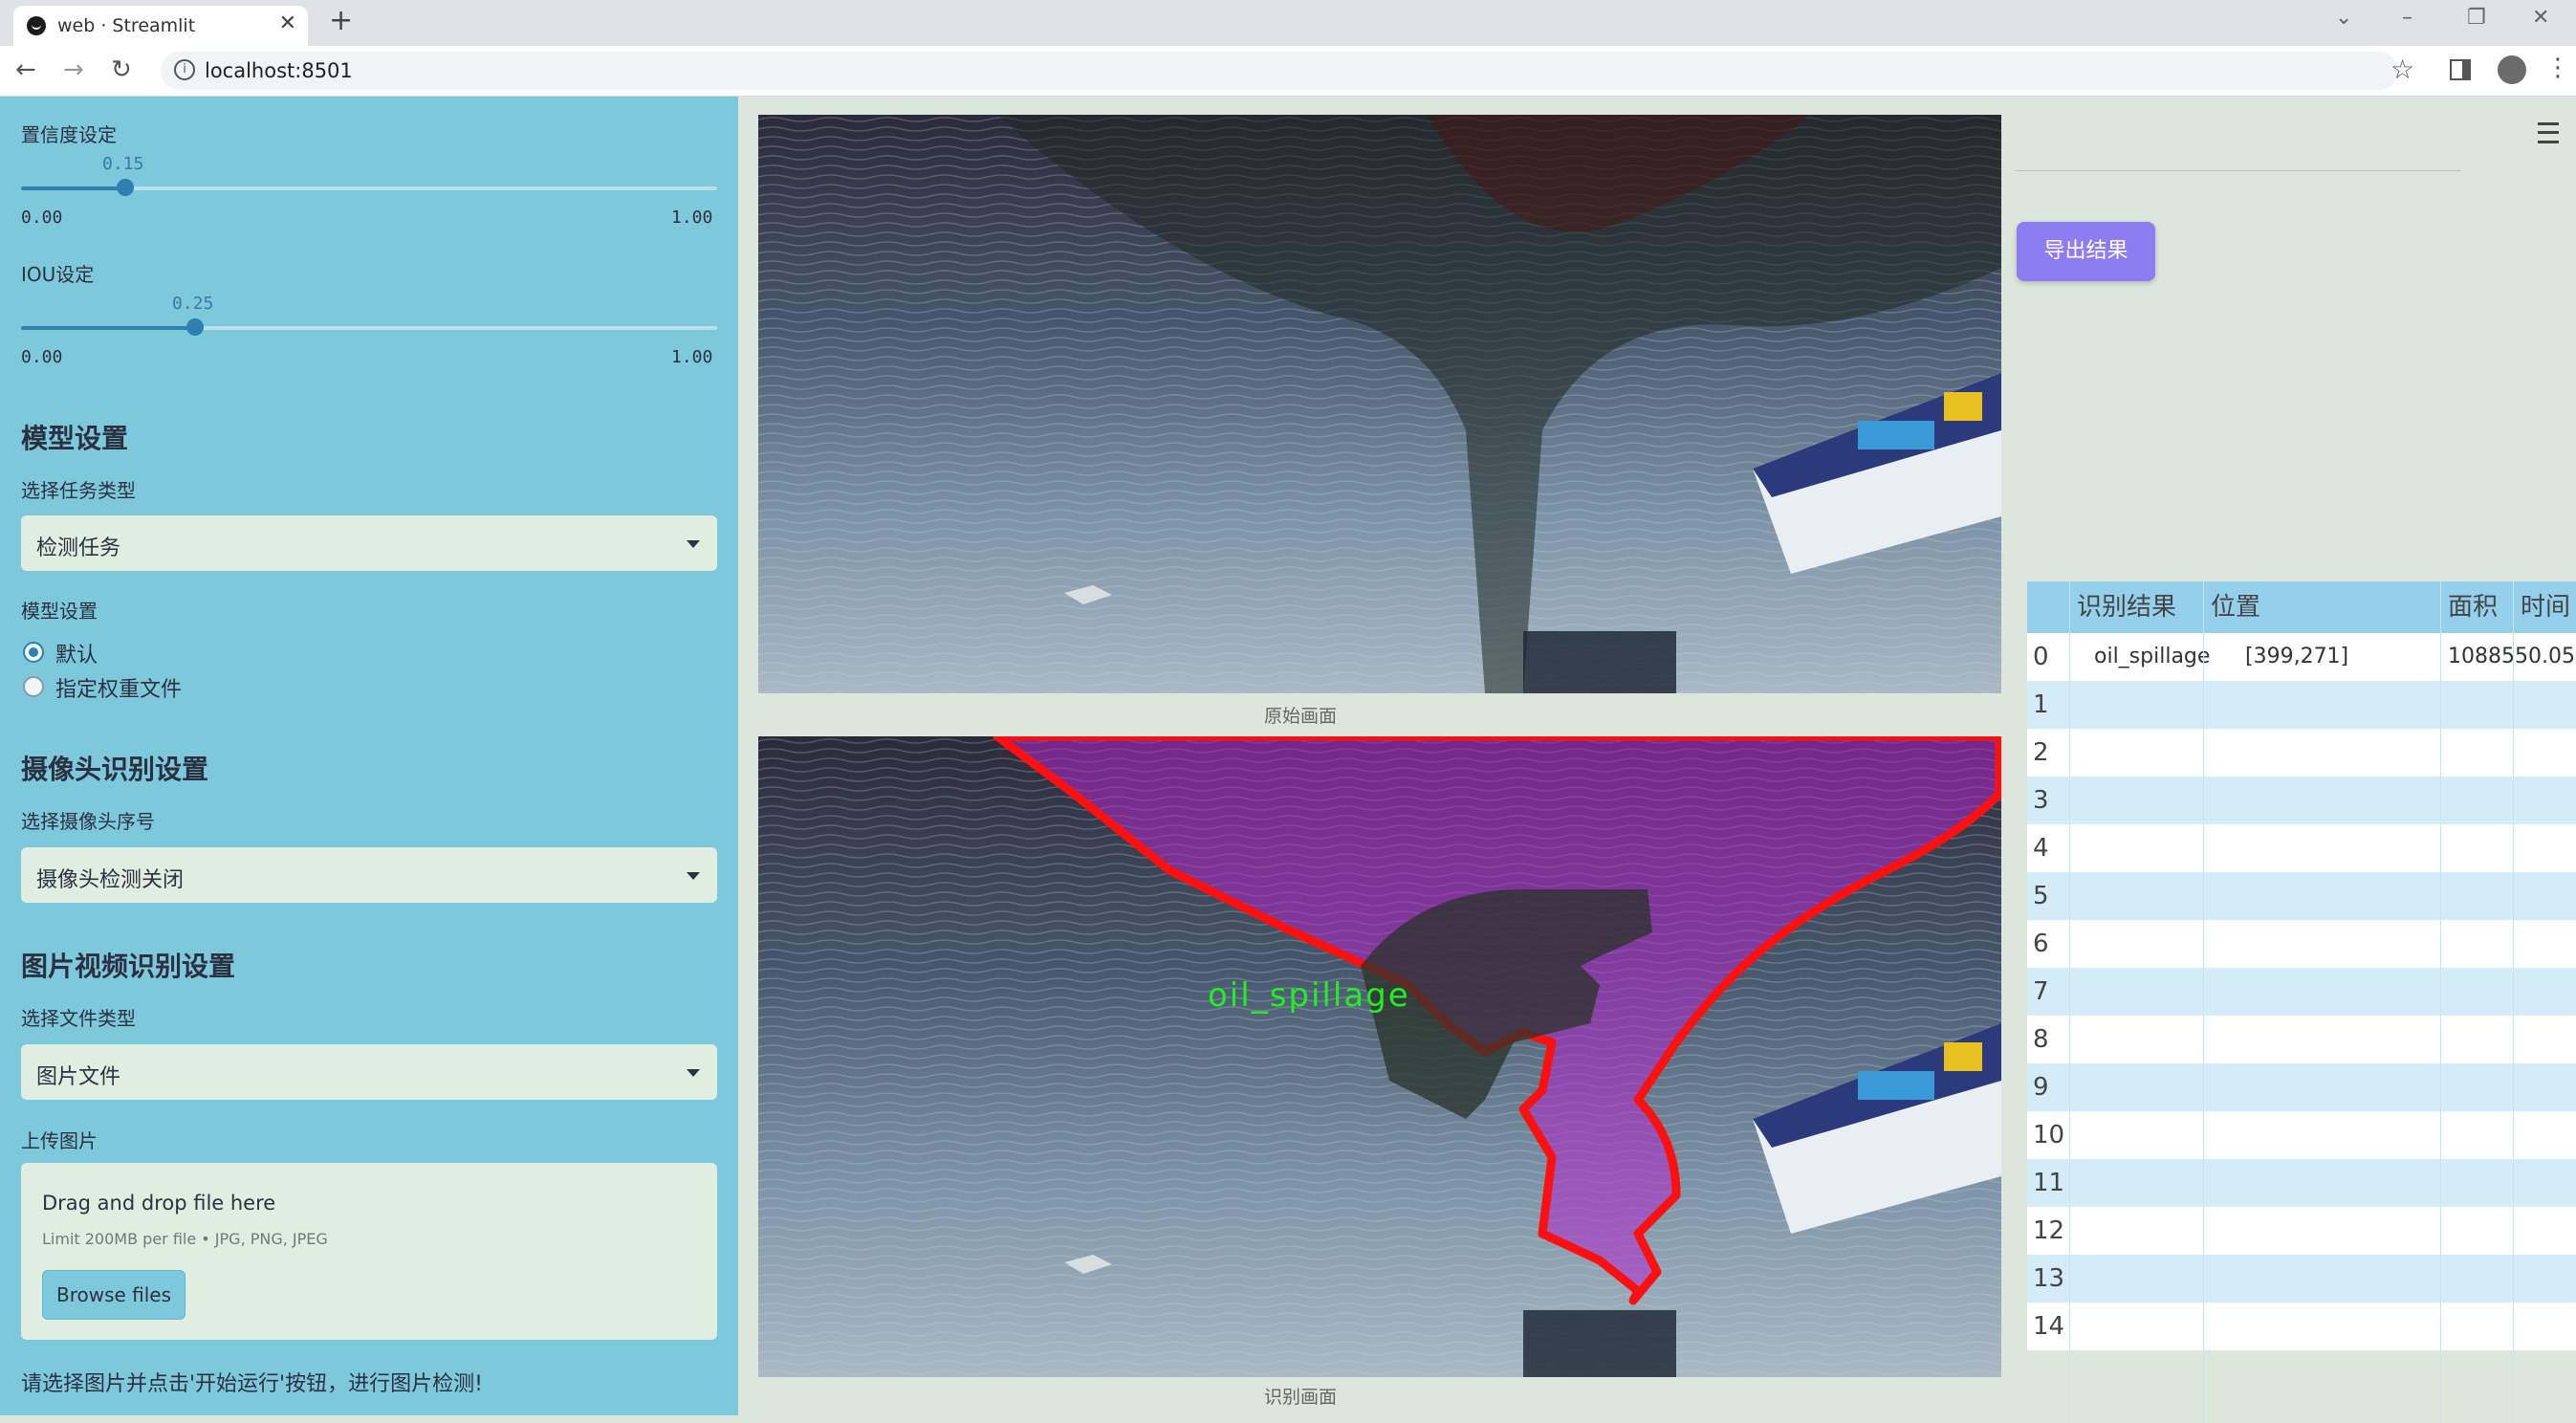 This screenshot has height=1423, width=2576. Describe the element at coordinates (2049, 1183) in the screenshot. I see `row-index: 11` at that location.